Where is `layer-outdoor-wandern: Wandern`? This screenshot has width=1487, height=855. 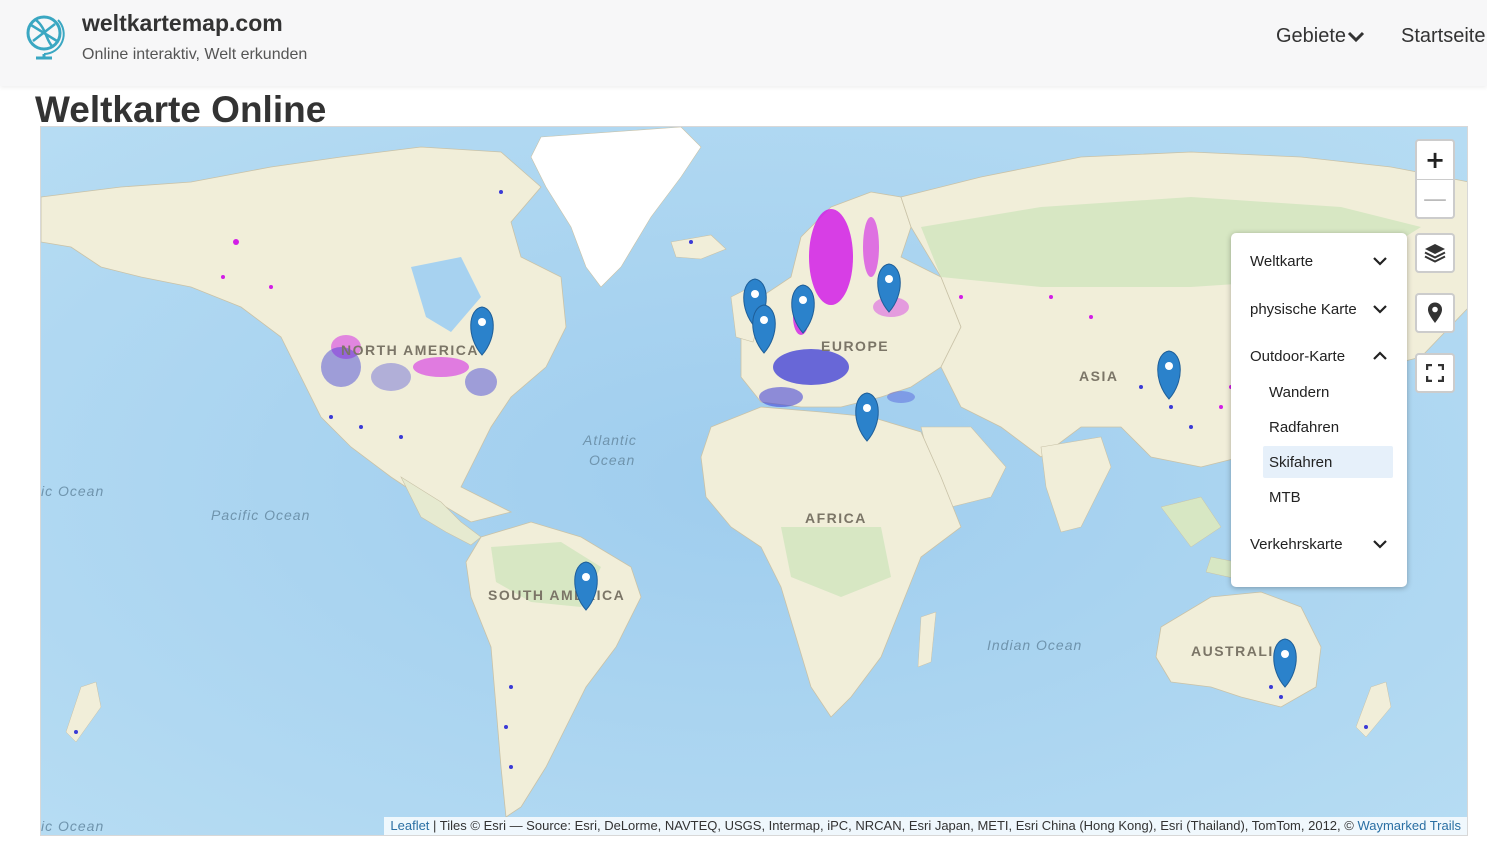
layer-outdoor-wandern: Wandern is located at coordinates (1328, 392).